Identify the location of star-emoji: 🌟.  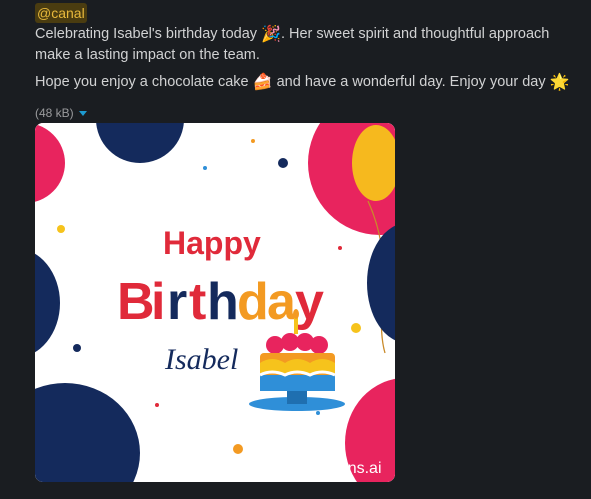
(559, 82).